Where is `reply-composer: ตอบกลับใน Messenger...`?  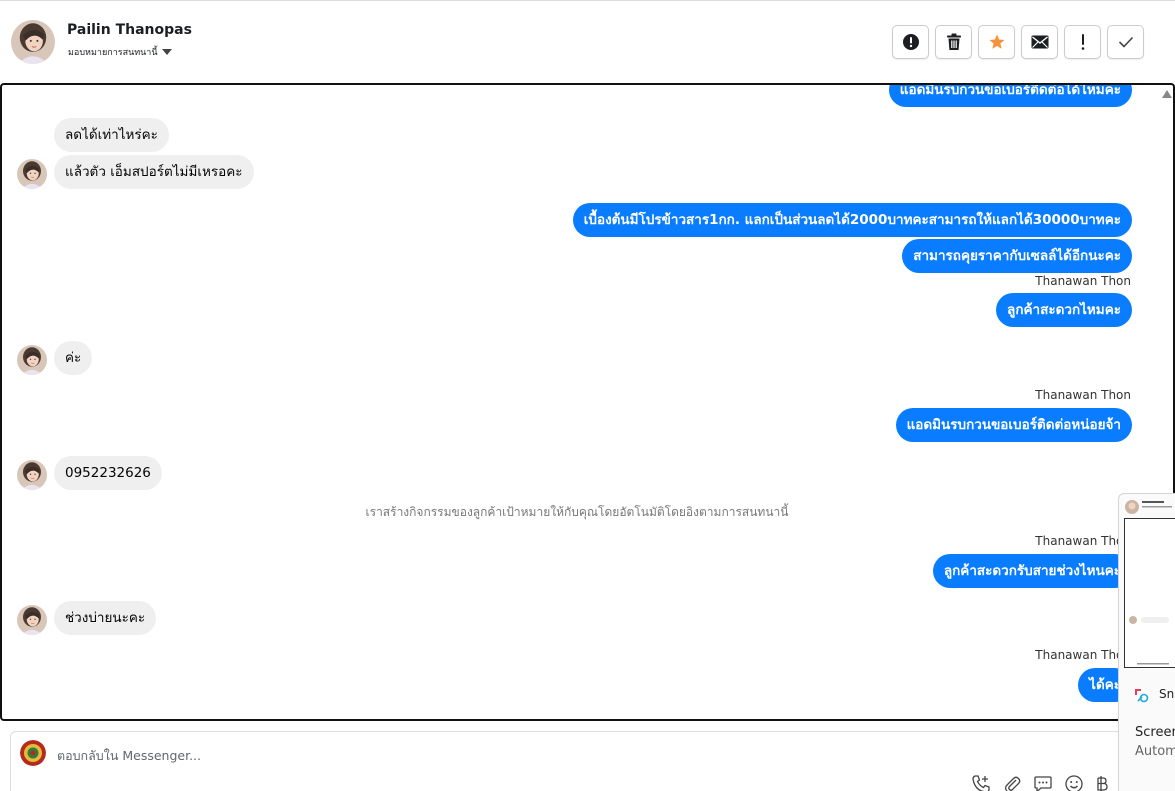
reply-composer: ตอบกลับใน Messenger... is located at coordinates (580, 761).